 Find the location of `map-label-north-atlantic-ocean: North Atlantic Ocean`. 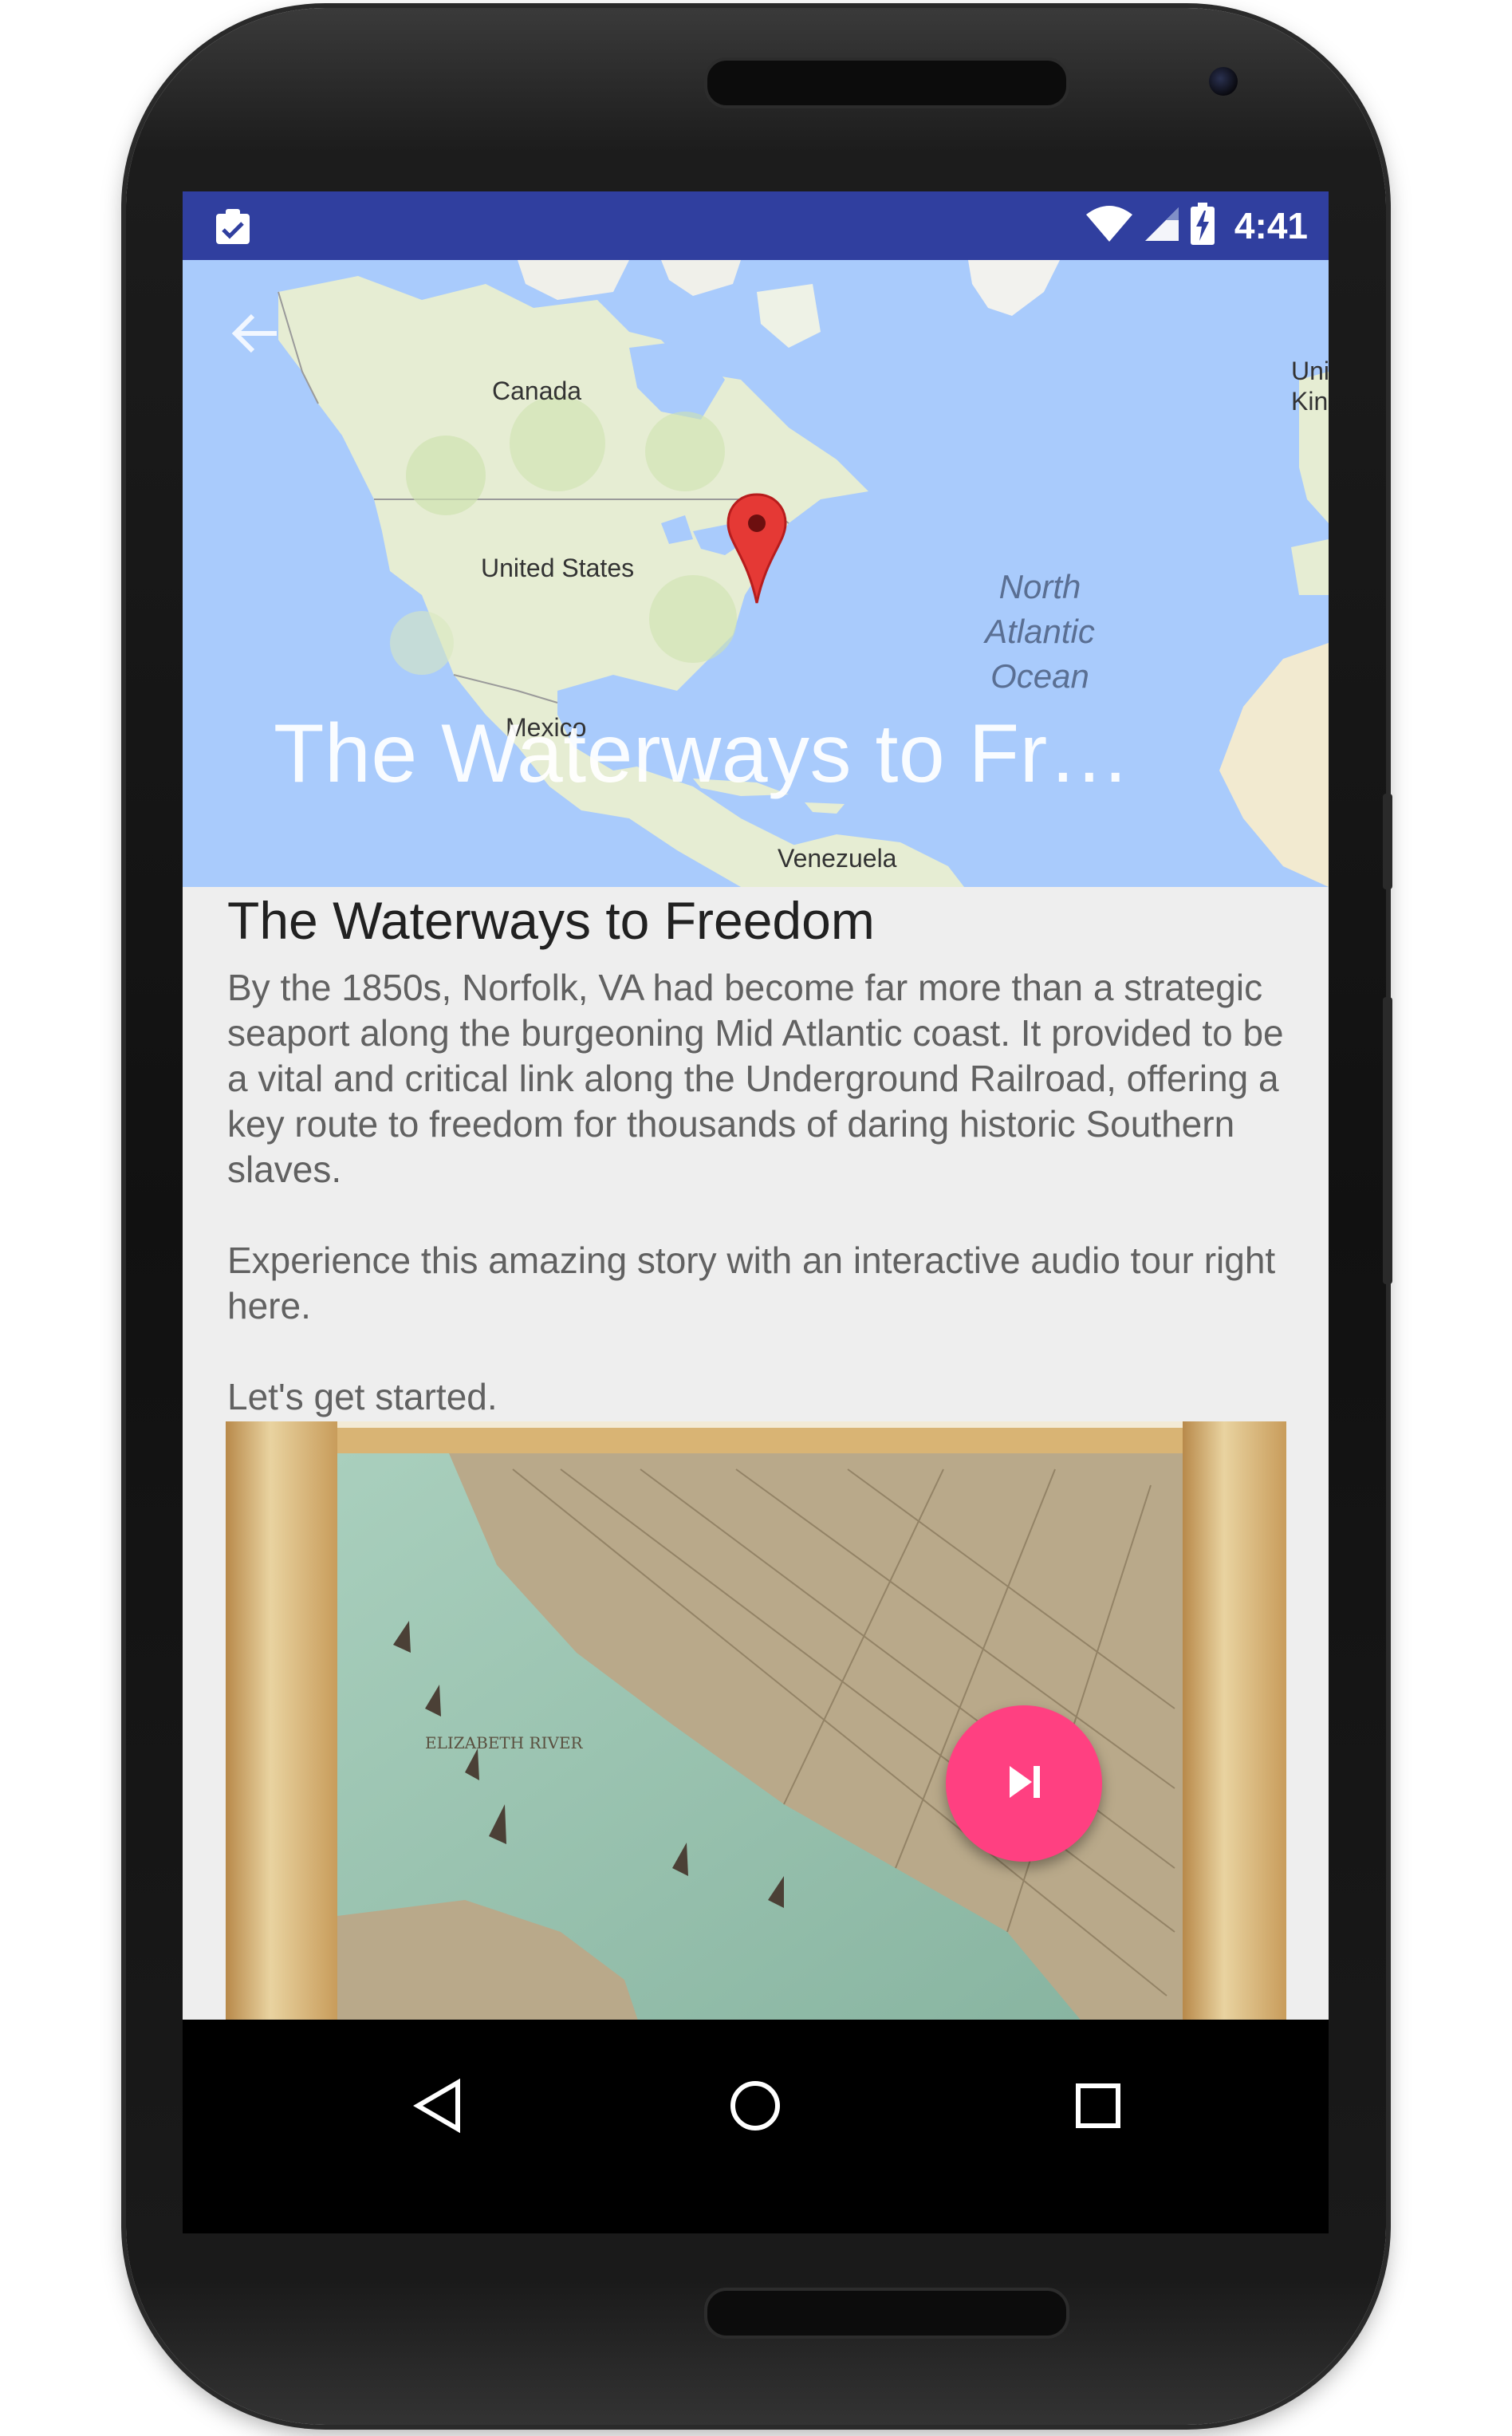

map-label-north-atlantic-ocean: North Atlantic Ocean is located at coordinates (1040, 632).